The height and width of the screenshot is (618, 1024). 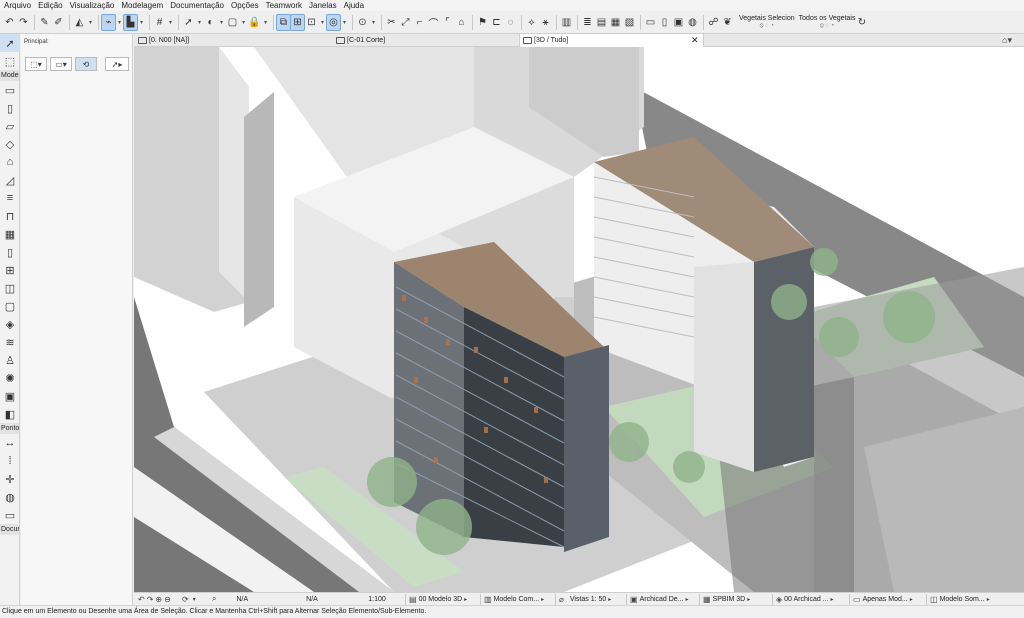 I want to click on corner-window-icon: ▢, so click(x=10, y=306).